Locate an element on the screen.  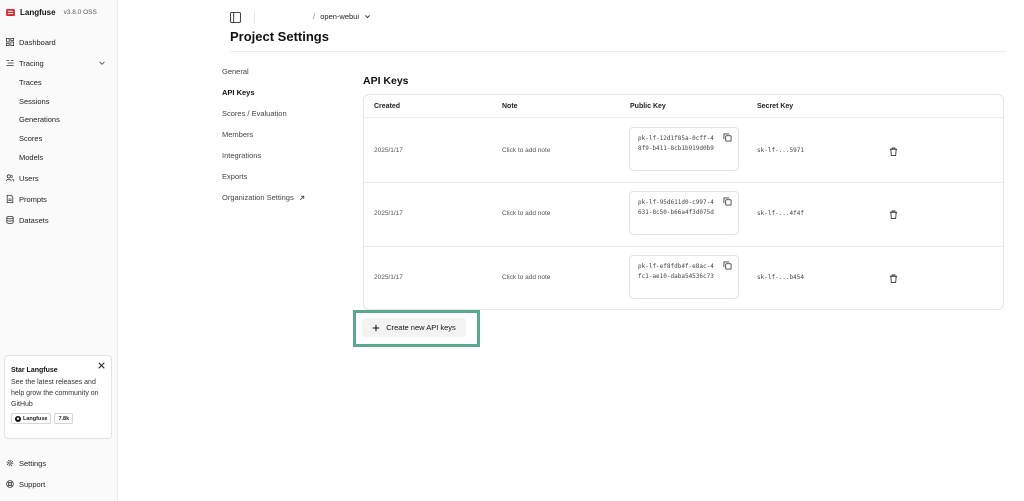
settings-nav-api-keys: API Keys is located at coordinates (238, 92).